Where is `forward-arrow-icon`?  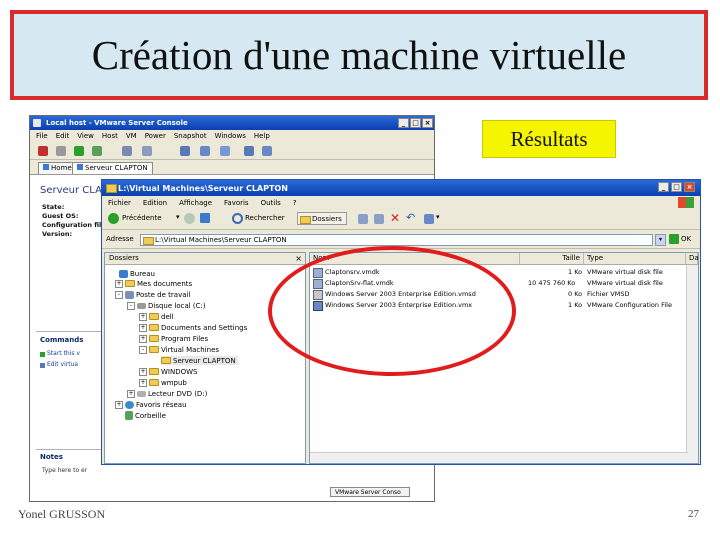 forward-arrow-icon is located at coordinates (189, 218).